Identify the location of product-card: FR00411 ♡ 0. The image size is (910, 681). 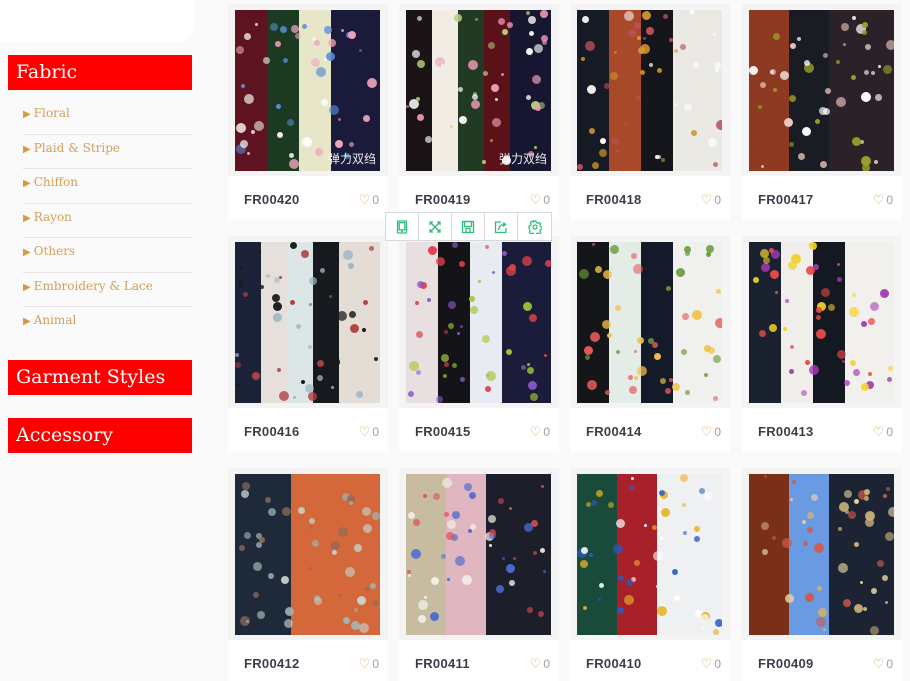
(479, 574).